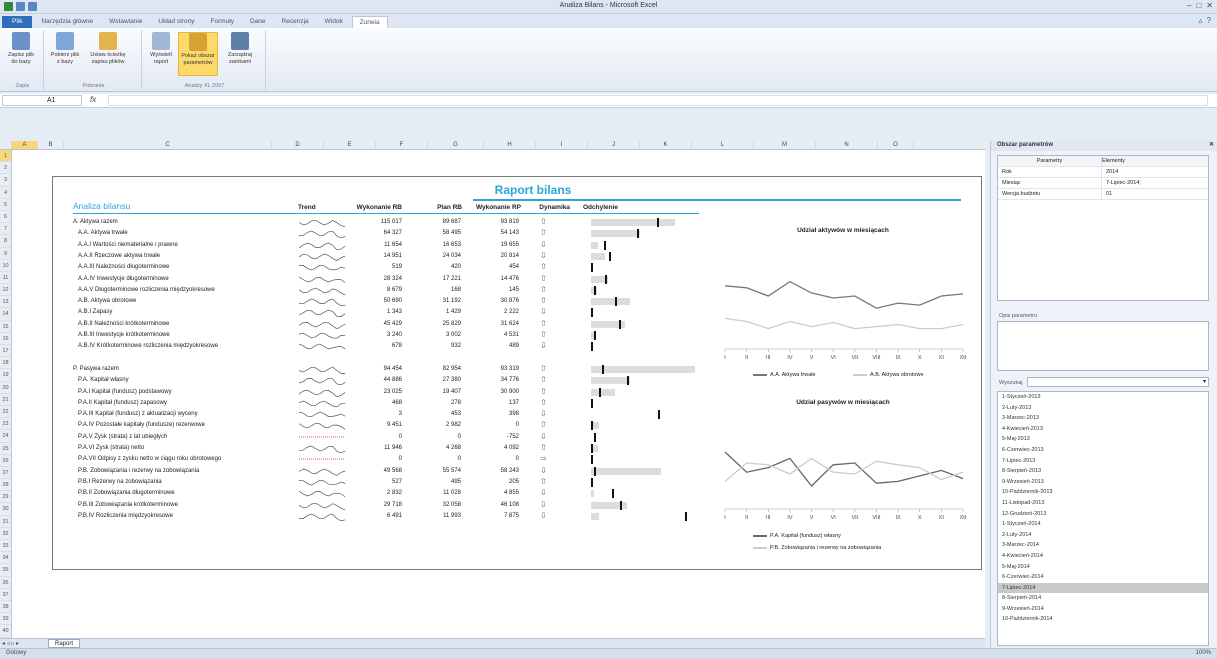  I want to click on row-header: 6, so click(5, 217).